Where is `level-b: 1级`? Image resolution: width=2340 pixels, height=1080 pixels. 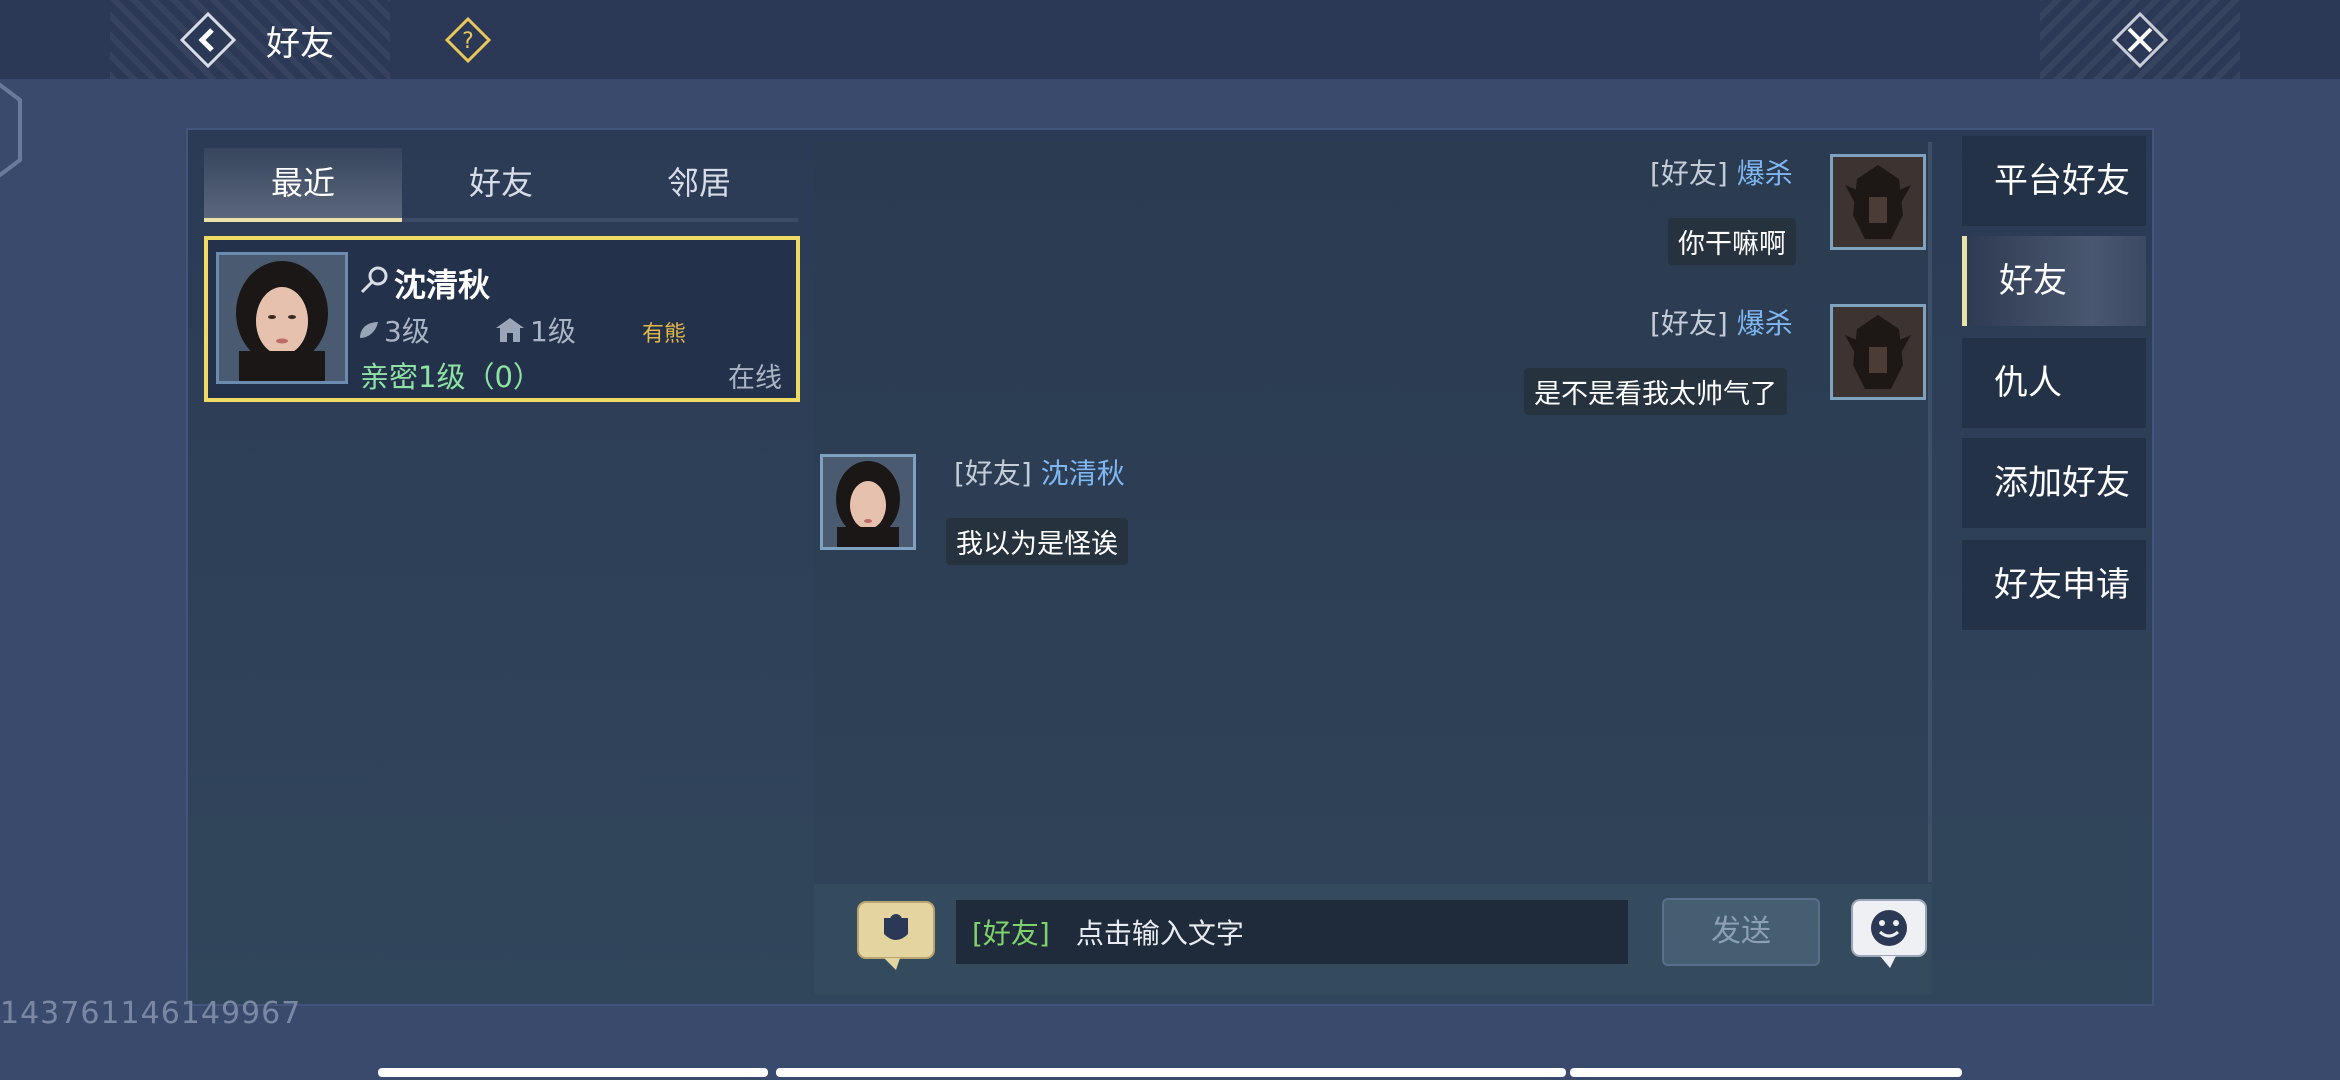
level-b: 1级 is located at coordinates (535, 330).